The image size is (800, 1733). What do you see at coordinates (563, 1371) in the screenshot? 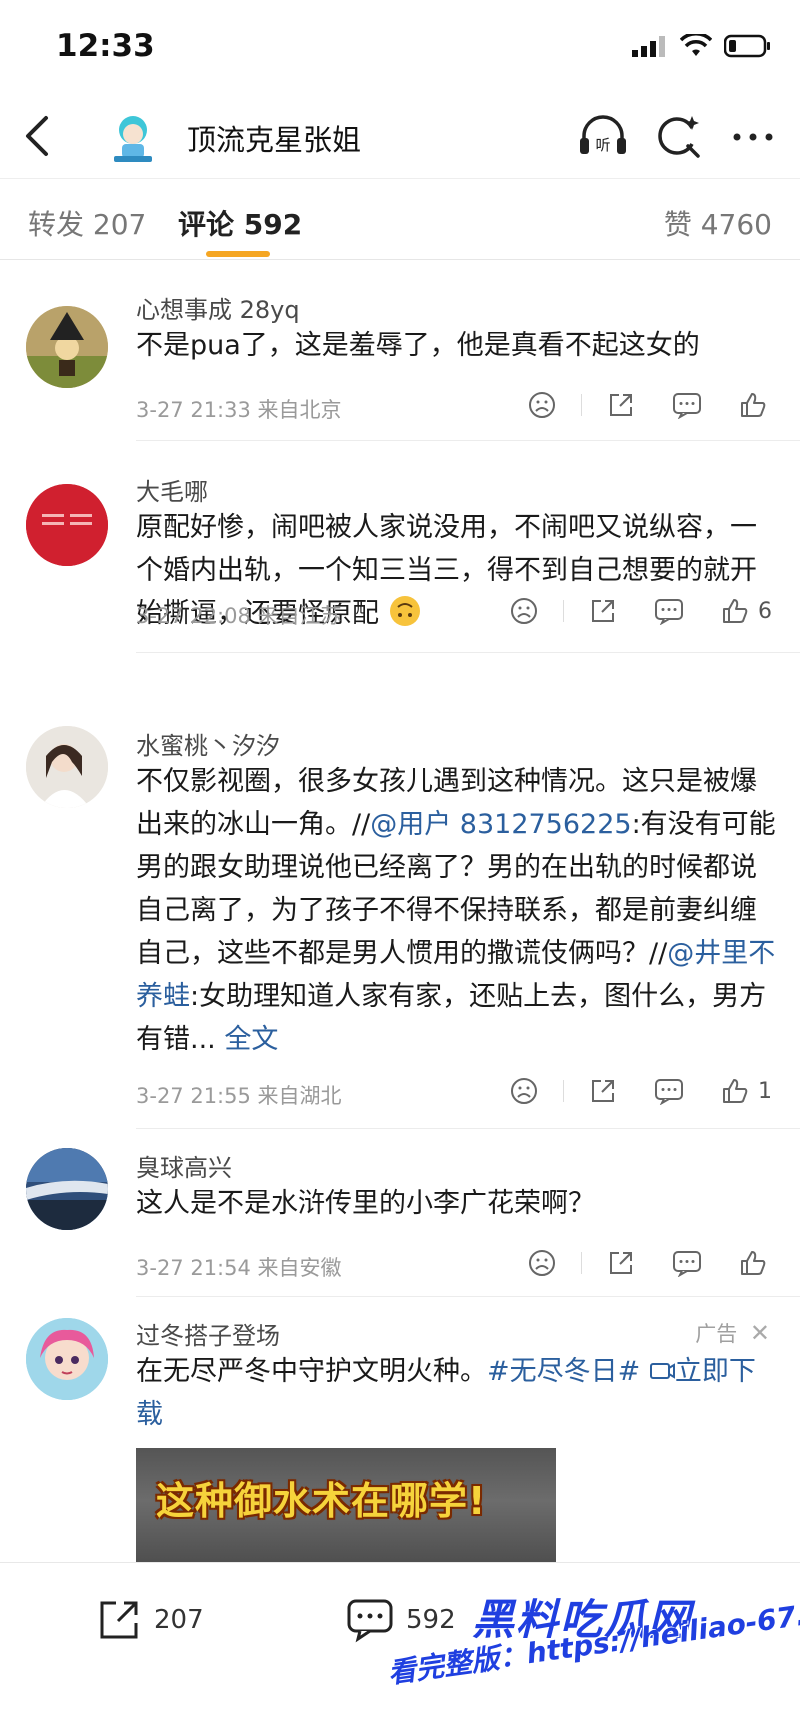
I see `hashtag-link: #无尽冬日#` at bounding box center [563, 1371].